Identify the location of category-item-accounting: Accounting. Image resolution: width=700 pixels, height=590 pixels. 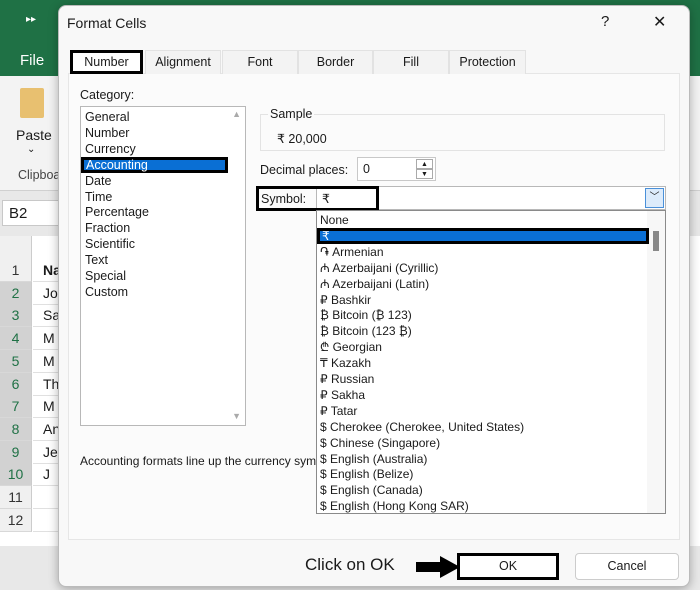
(154, 164).